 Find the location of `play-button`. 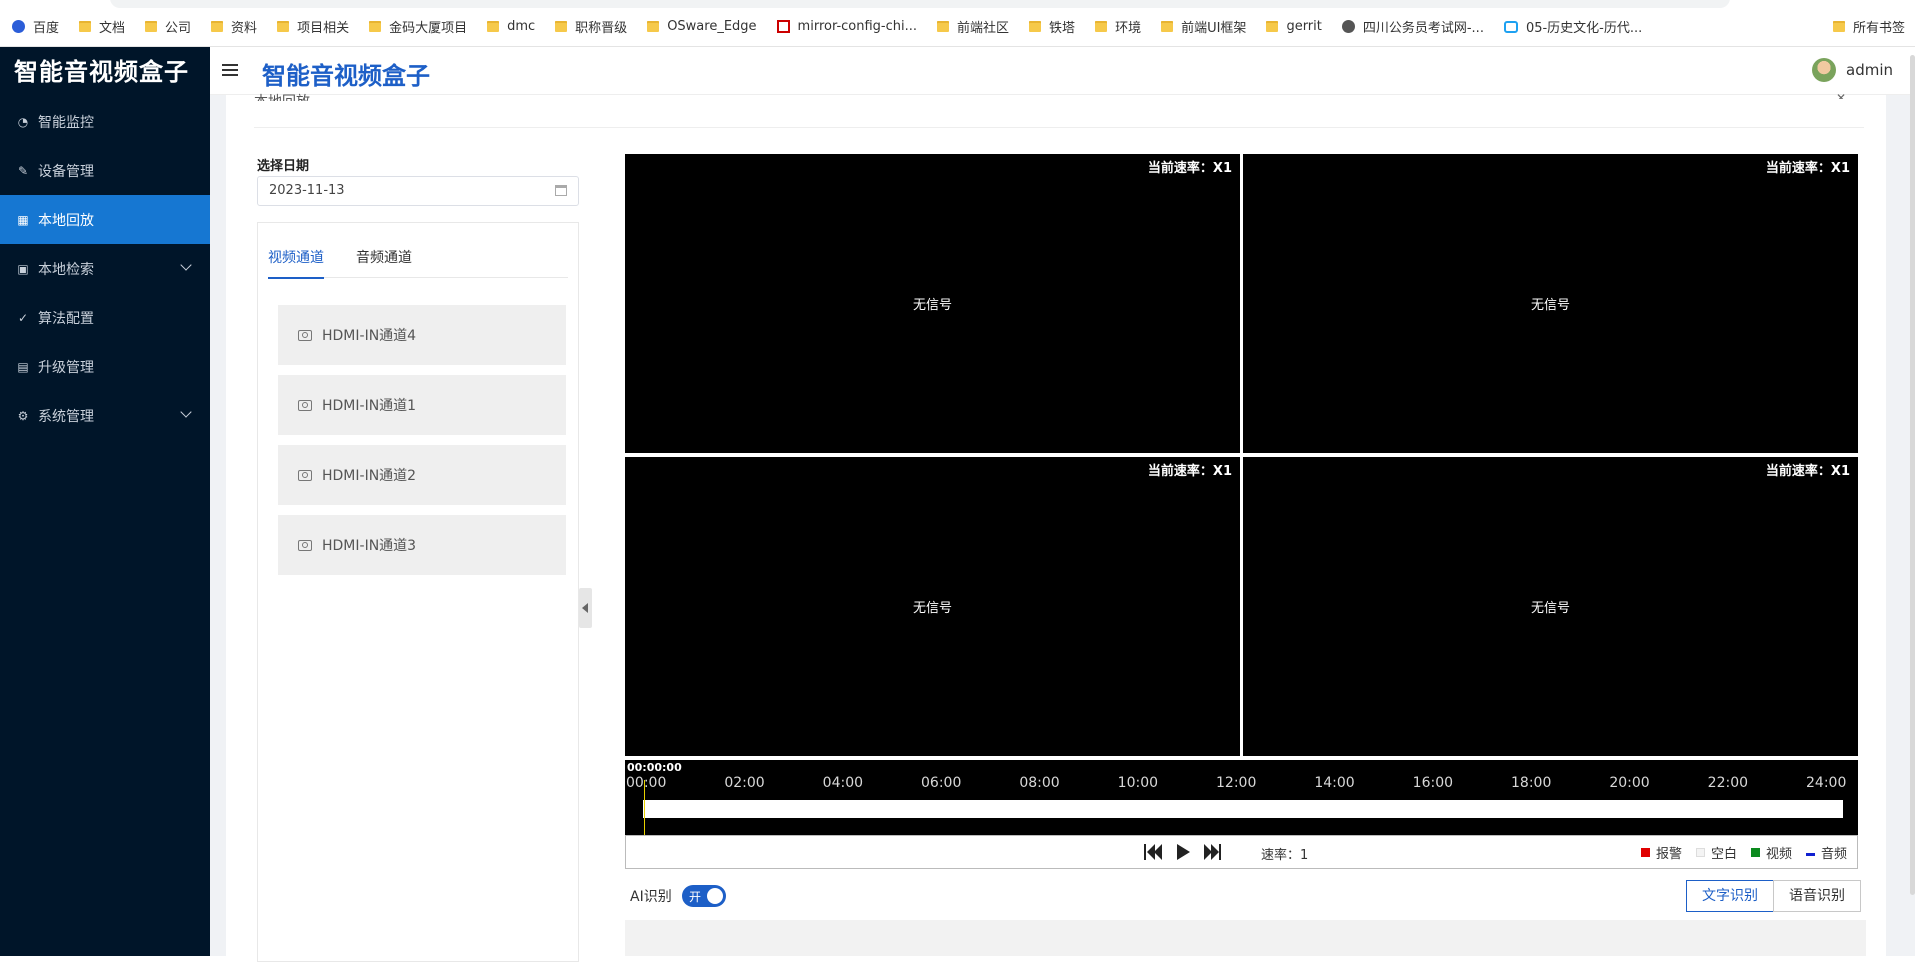

play-button is located at coordinates (1185, 852).